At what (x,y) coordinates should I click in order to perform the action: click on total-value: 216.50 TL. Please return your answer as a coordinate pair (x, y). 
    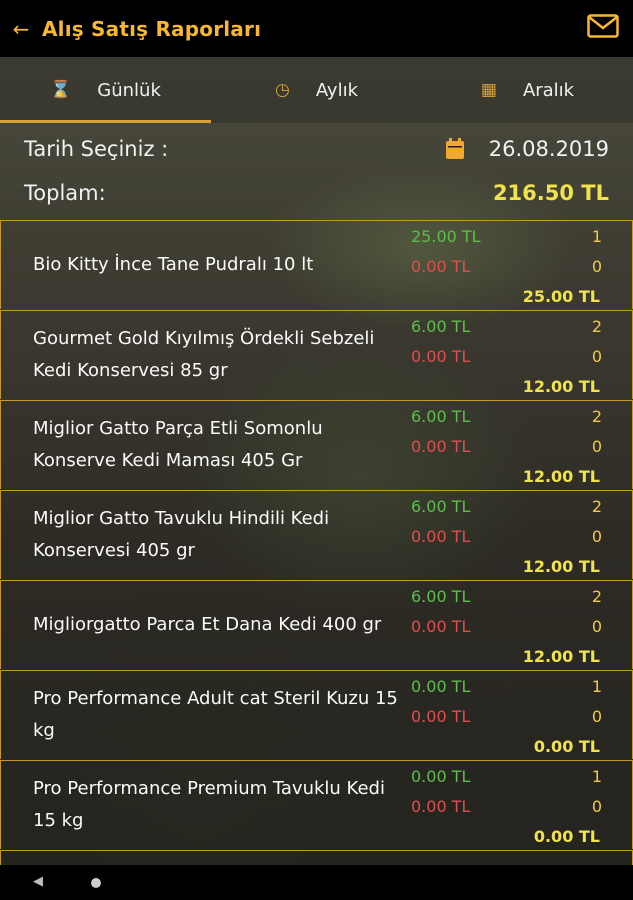
    Looking at the image, I should click on (550, 193).